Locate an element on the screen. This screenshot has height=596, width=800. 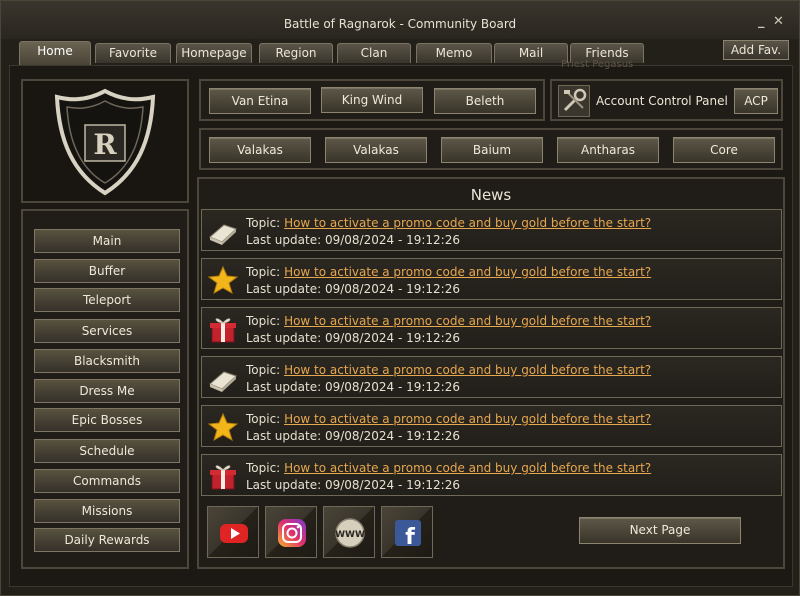
boss-button-core: Core is located at coordinates (724, 150).